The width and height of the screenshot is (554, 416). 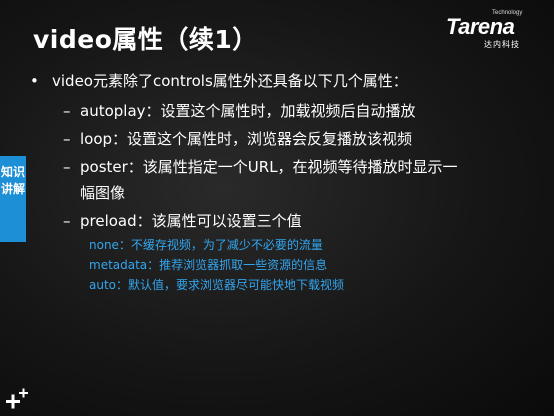 I want to click on tarena-logo: Technology Tarena 达内科技, so click(x=496, y=30).